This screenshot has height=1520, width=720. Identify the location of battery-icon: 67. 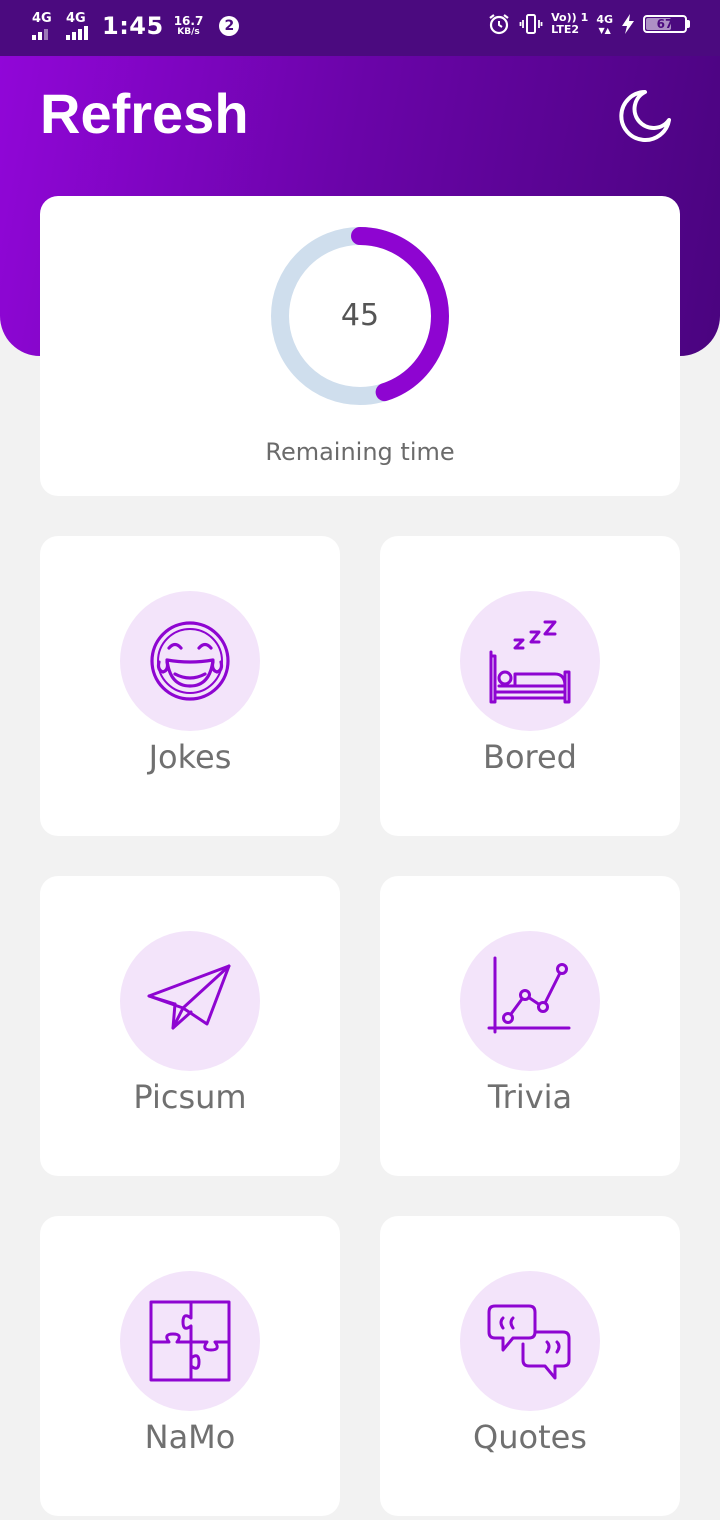
(666, 24).